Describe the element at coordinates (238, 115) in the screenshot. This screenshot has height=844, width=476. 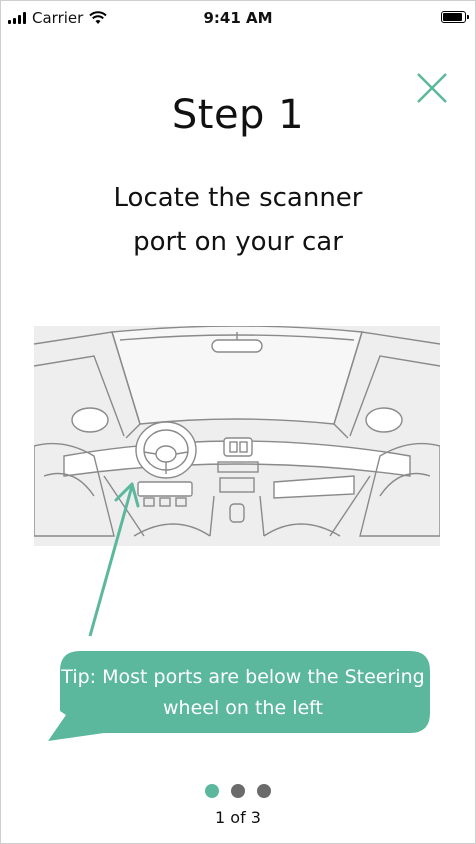
I see `step-title: Step 1` at that location.